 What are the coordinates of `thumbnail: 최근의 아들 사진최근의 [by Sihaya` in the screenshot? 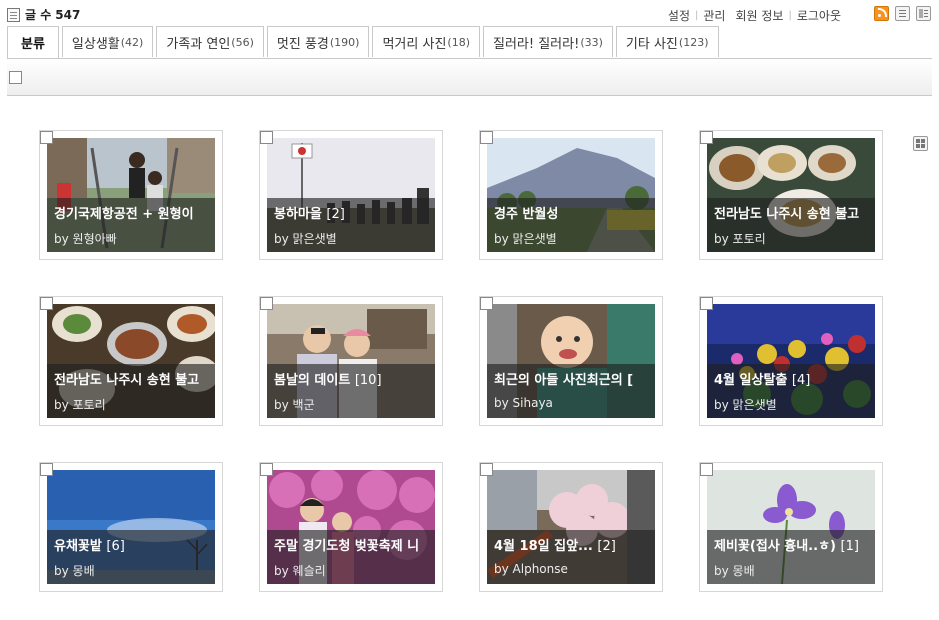 It's located at (571, 361).